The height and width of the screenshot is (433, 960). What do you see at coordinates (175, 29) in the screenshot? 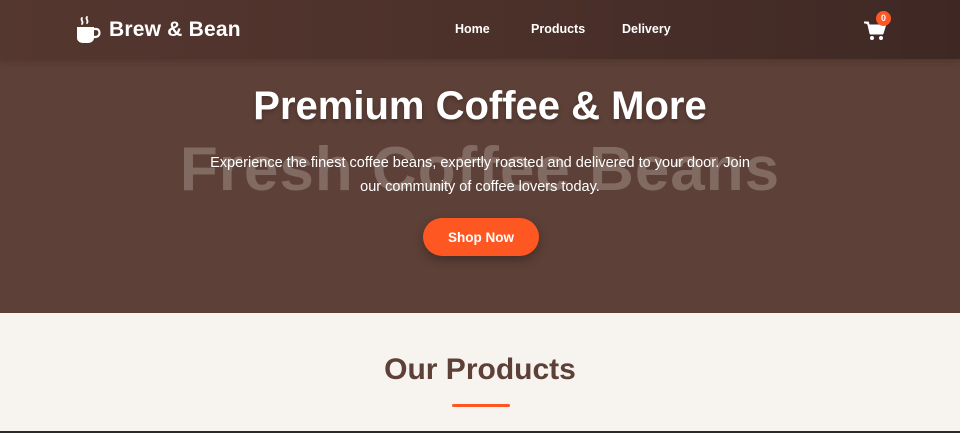
I see `brand-name: Brew & Bean` at bounding box center [175, 29].